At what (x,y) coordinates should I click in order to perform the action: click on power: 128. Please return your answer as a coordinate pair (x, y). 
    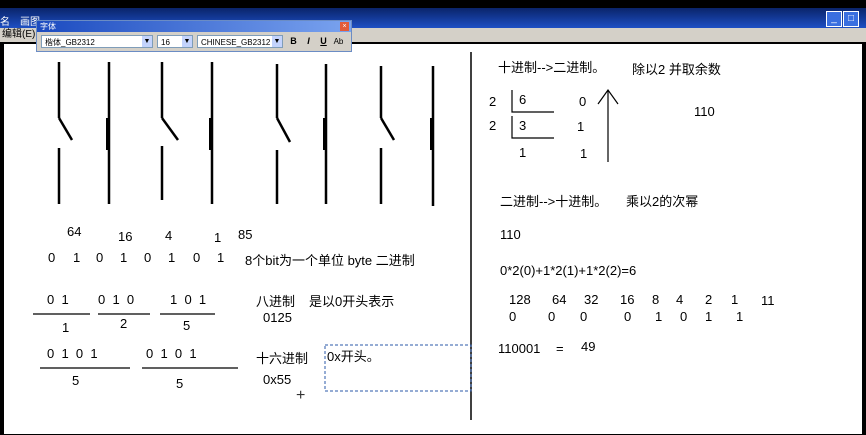
    Looking at the image, I should click on (520, 299).